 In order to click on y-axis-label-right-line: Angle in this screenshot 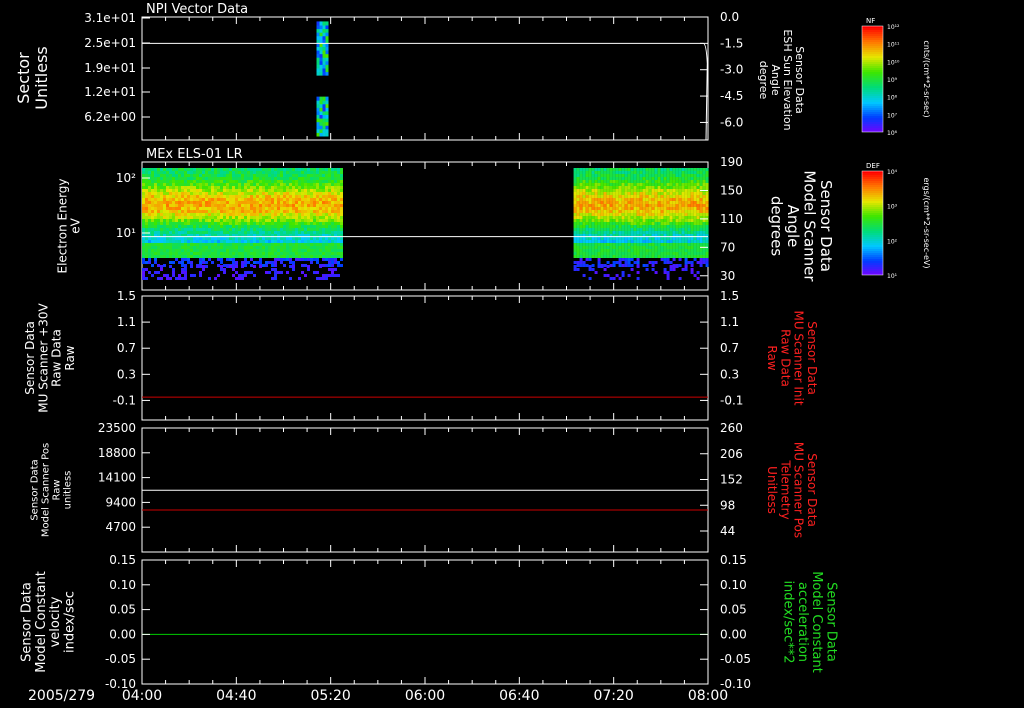, I will do `click(775, 80)`.